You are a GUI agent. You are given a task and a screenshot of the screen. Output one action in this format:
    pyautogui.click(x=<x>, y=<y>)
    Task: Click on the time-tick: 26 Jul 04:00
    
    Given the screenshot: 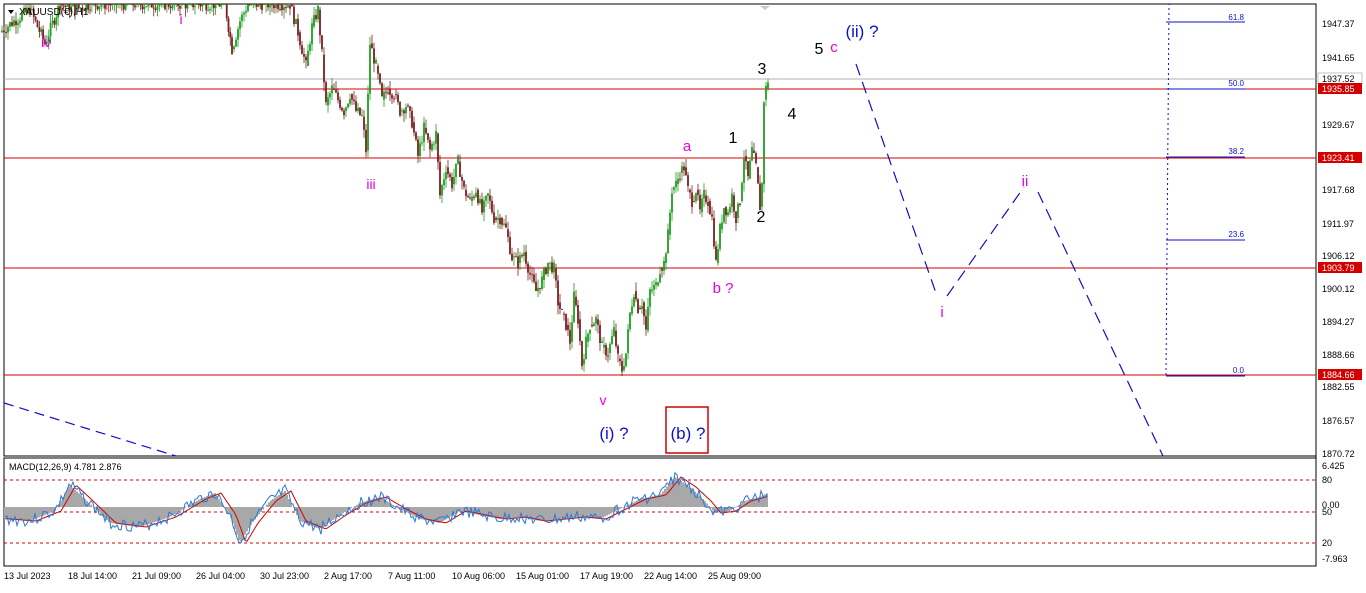 What is the action you would take?
    pyautogui.click(x=220, y=576)
    